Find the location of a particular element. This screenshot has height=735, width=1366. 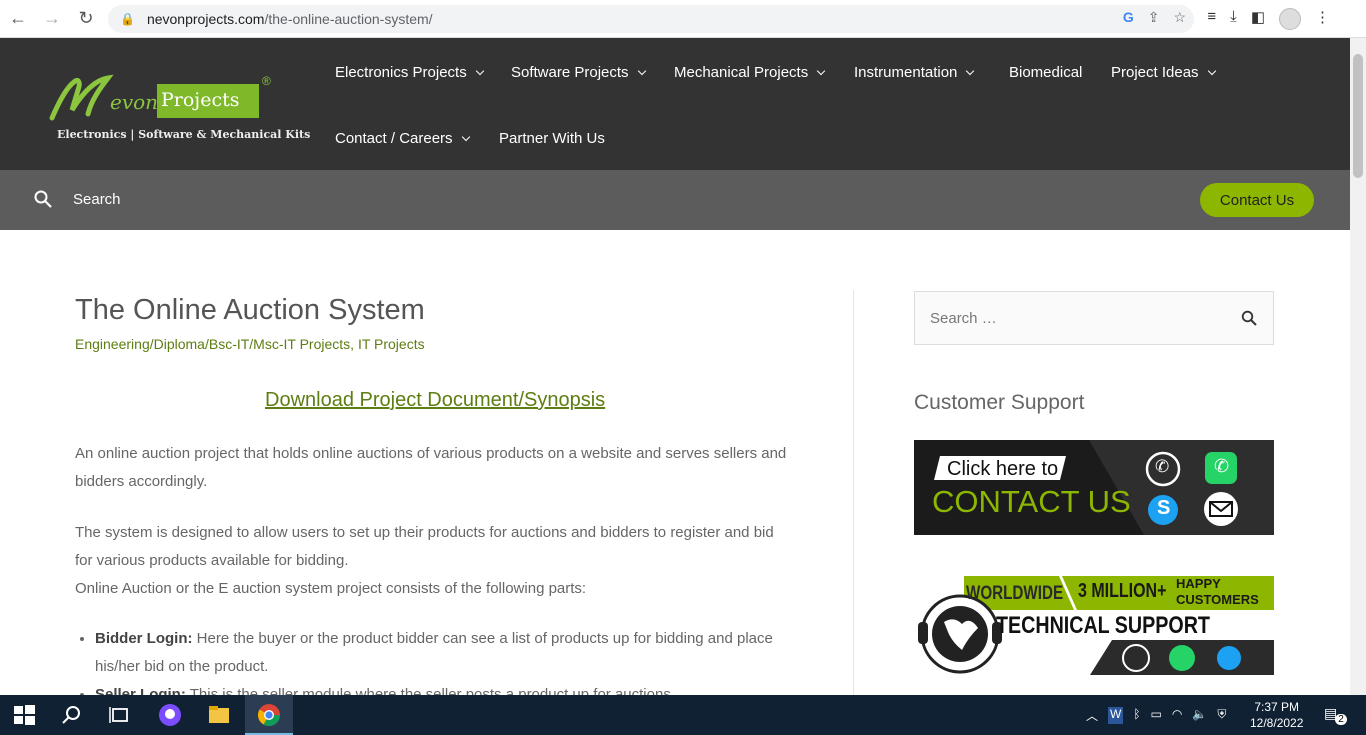

clock-date: 12/8/2022 is located at coordinates (1277, 723).